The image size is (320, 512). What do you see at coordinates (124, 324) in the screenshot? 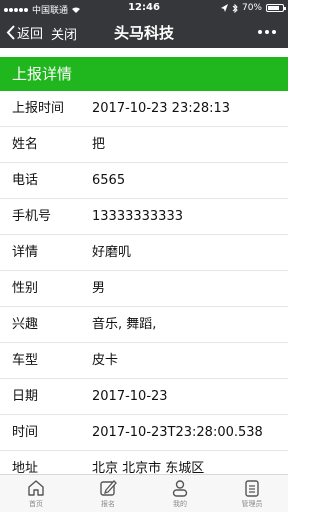
I see `field-value: 音乐, 舞蹈,` at bounding box center [124, 324].